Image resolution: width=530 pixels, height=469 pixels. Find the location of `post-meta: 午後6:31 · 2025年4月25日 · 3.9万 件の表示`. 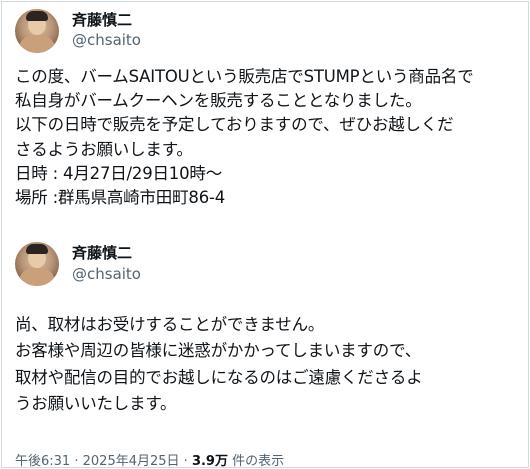

post-meta: 午後6:31 · 2025年4月25日 · 3.9万 件の表示 is located at coordinates (149, 459).